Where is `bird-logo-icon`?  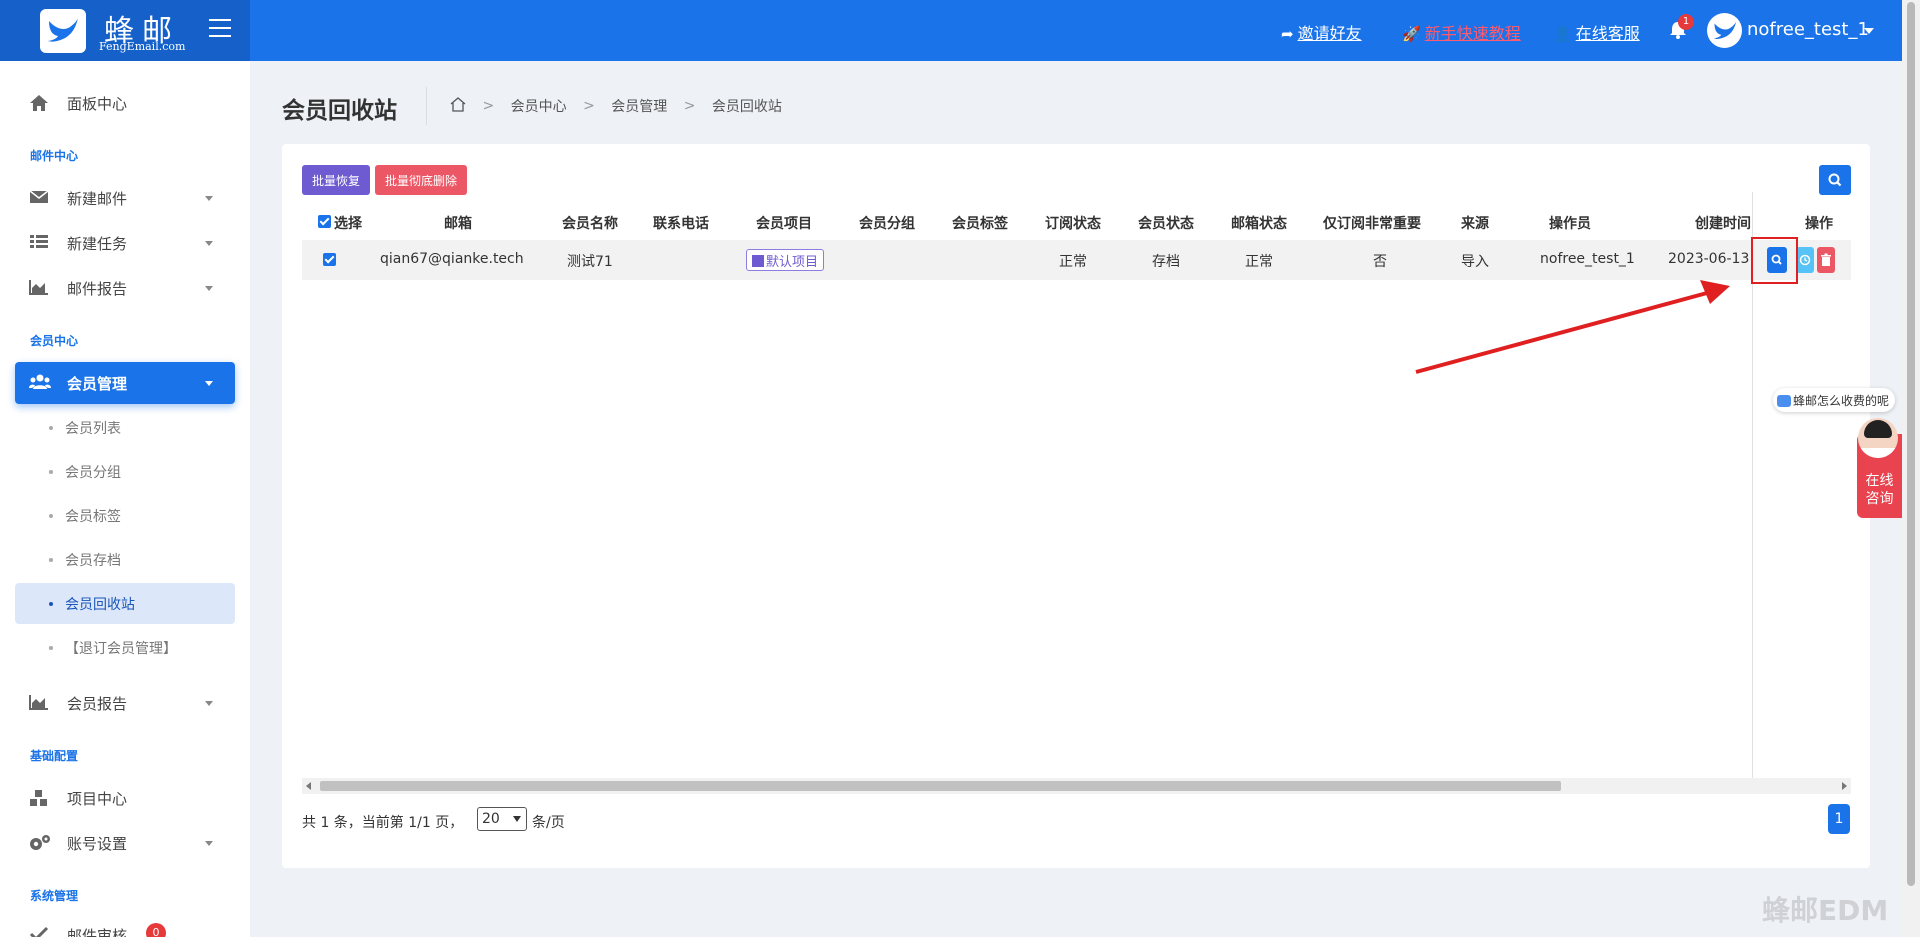
bird-logo-icon is located at coordinates (63, 30).